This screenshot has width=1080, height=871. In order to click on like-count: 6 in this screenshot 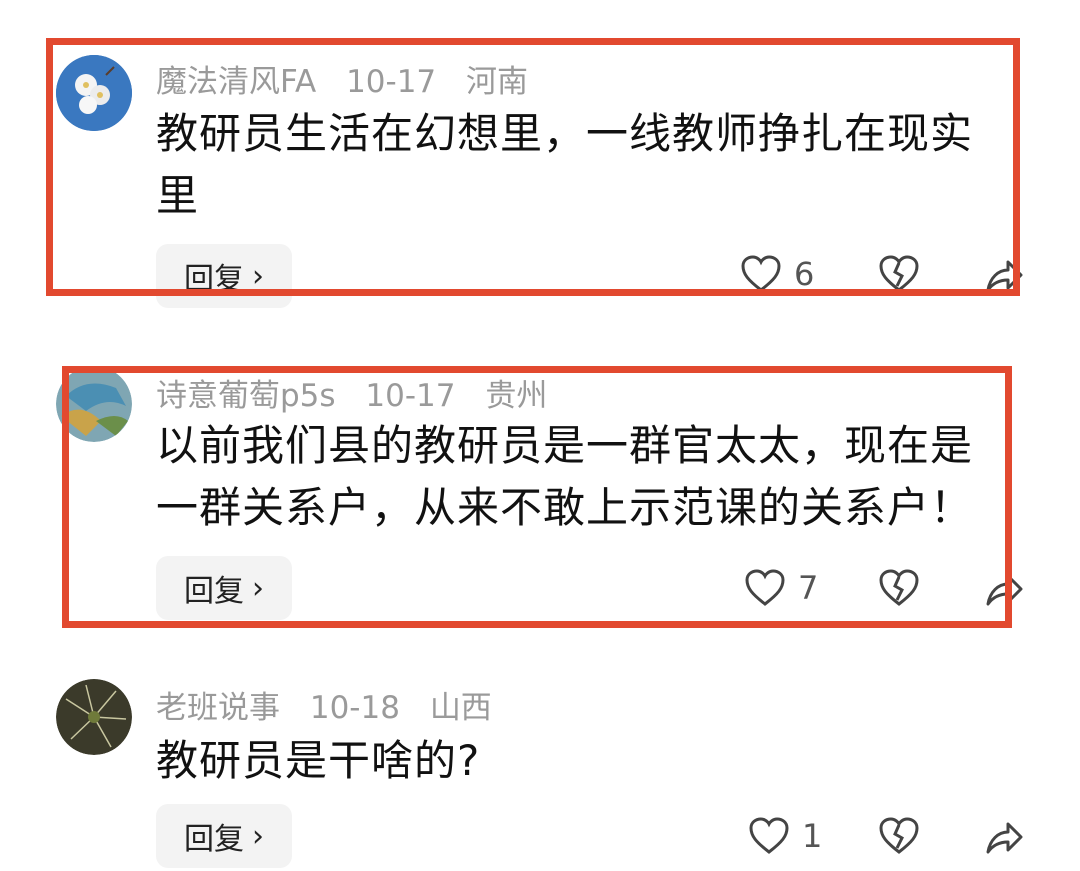, I will do `click(804, 274)`.